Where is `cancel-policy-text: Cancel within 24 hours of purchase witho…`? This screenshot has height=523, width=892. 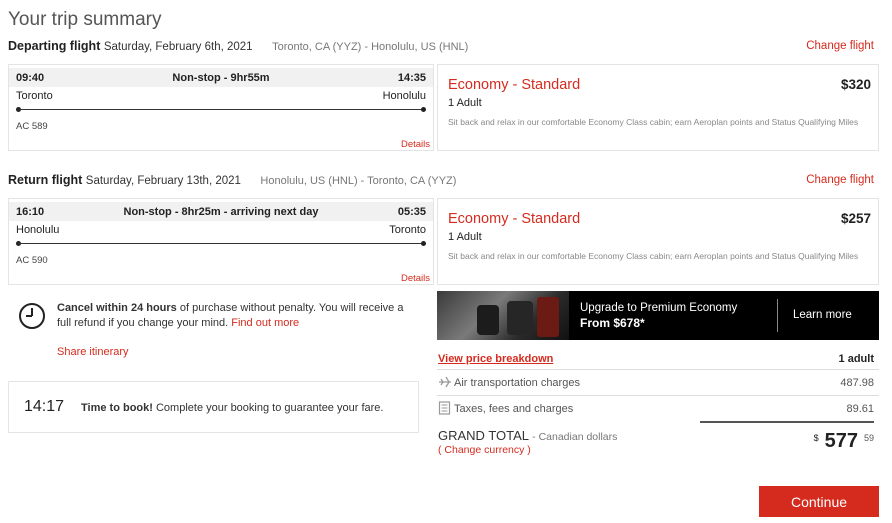 cancel-policy-text: Cancel within 24 hours of purchase witho… is located at coordinates (237, 316).